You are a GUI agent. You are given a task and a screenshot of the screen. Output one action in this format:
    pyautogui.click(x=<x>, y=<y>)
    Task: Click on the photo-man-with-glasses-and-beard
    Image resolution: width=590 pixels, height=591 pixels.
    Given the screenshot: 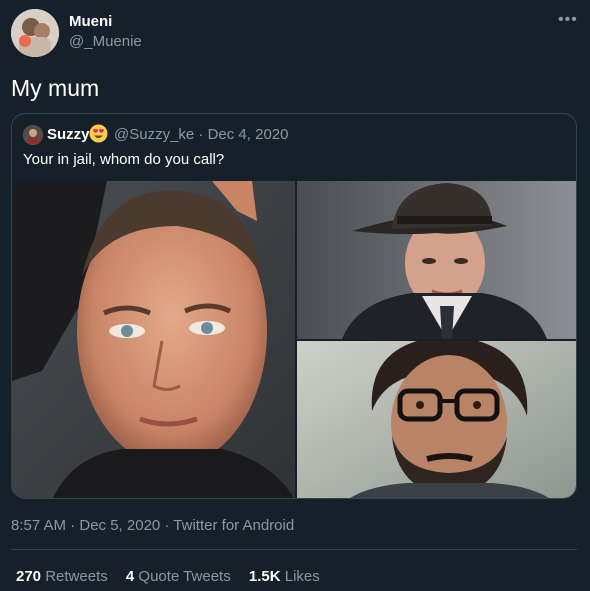 What is the action you would take?
    pyautogui.click(x=436, y=419)
    